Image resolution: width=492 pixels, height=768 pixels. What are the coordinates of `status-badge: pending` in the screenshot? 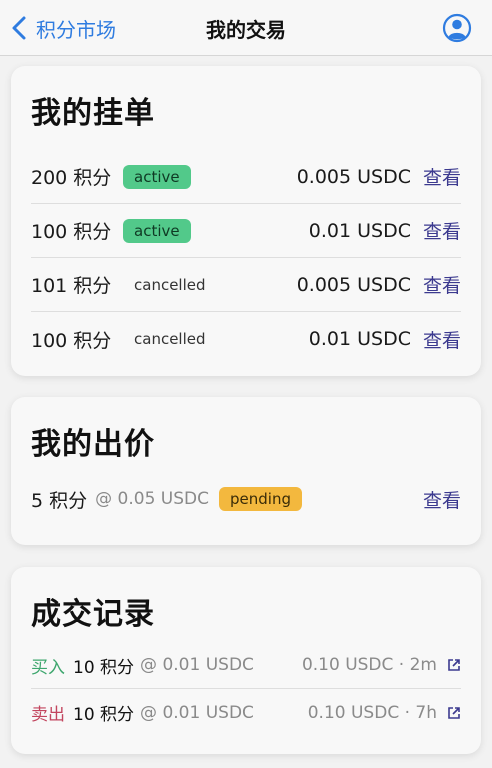 It's located at (260, 499).